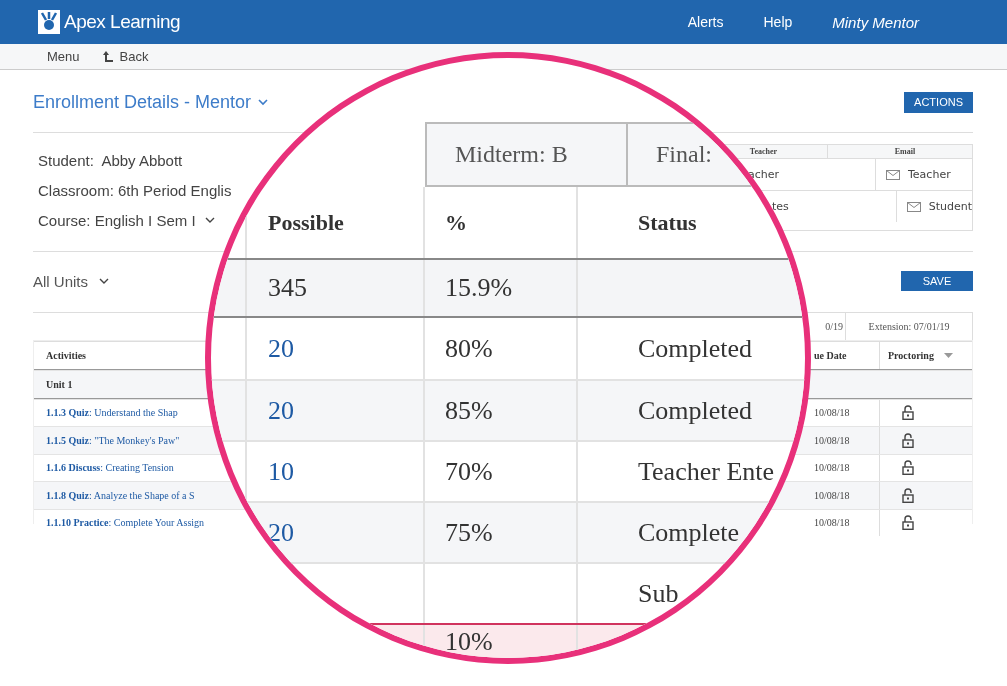  Describe the element at coordinates (939, 206) in the screenshot. I see `email-link: Student` at that location.